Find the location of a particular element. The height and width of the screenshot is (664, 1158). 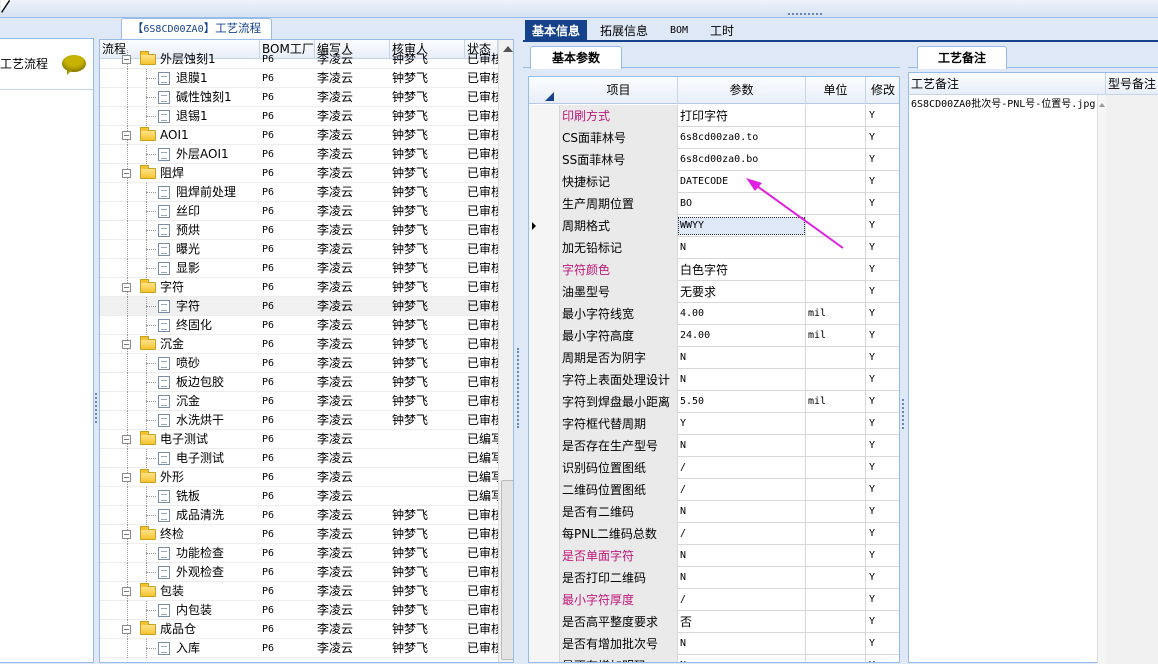

tree-row: 丝印 P6 李凌云 钟梦飞 已审核 is located at coordinates (299, 211).